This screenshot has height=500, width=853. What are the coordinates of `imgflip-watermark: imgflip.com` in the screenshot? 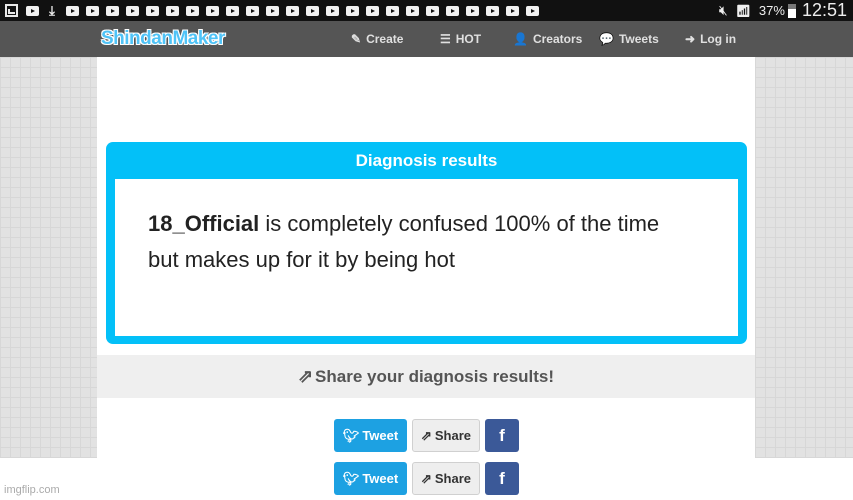 It's located at (32, 490).